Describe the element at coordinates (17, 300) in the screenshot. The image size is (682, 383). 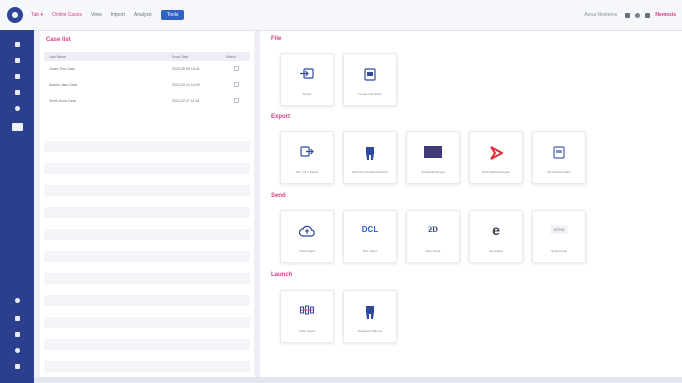
I see `globe-icon` at that location.